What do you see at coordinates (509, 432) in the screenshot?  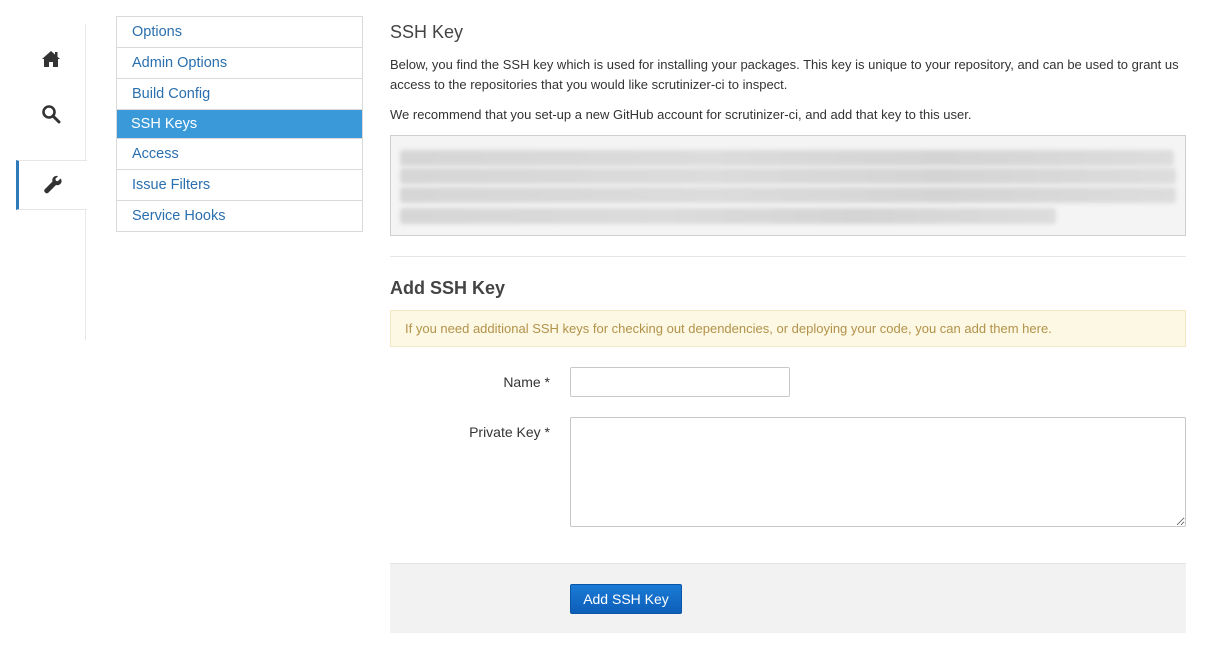 I see `private-key-label: Private Key *` at bounding box center [509, 432].